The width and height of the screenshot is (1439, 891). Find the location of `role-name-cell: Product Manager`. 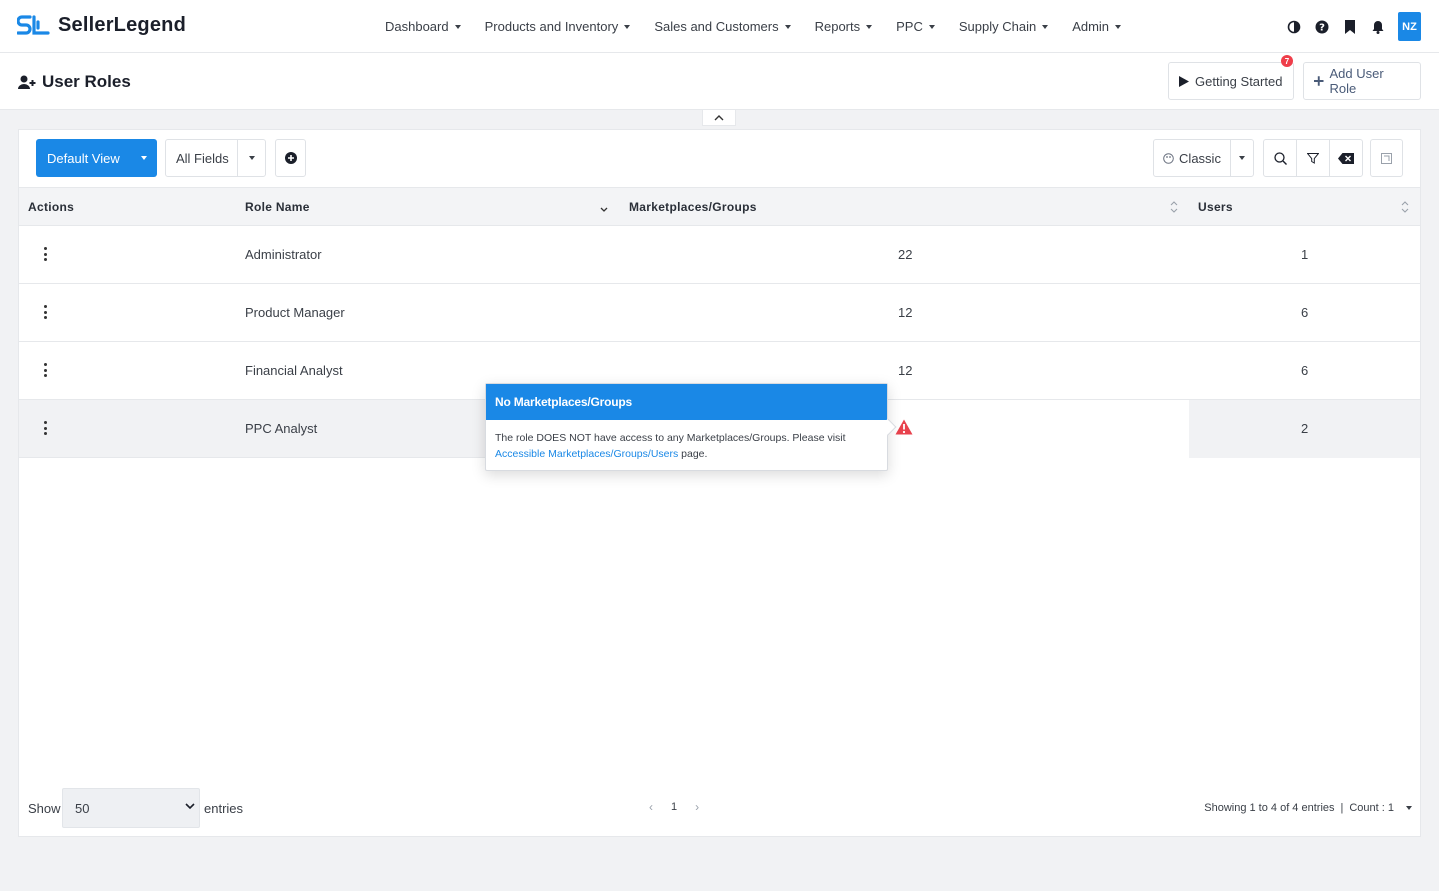

role-name-cell: Product Manager is located at coordinates (295, 312).